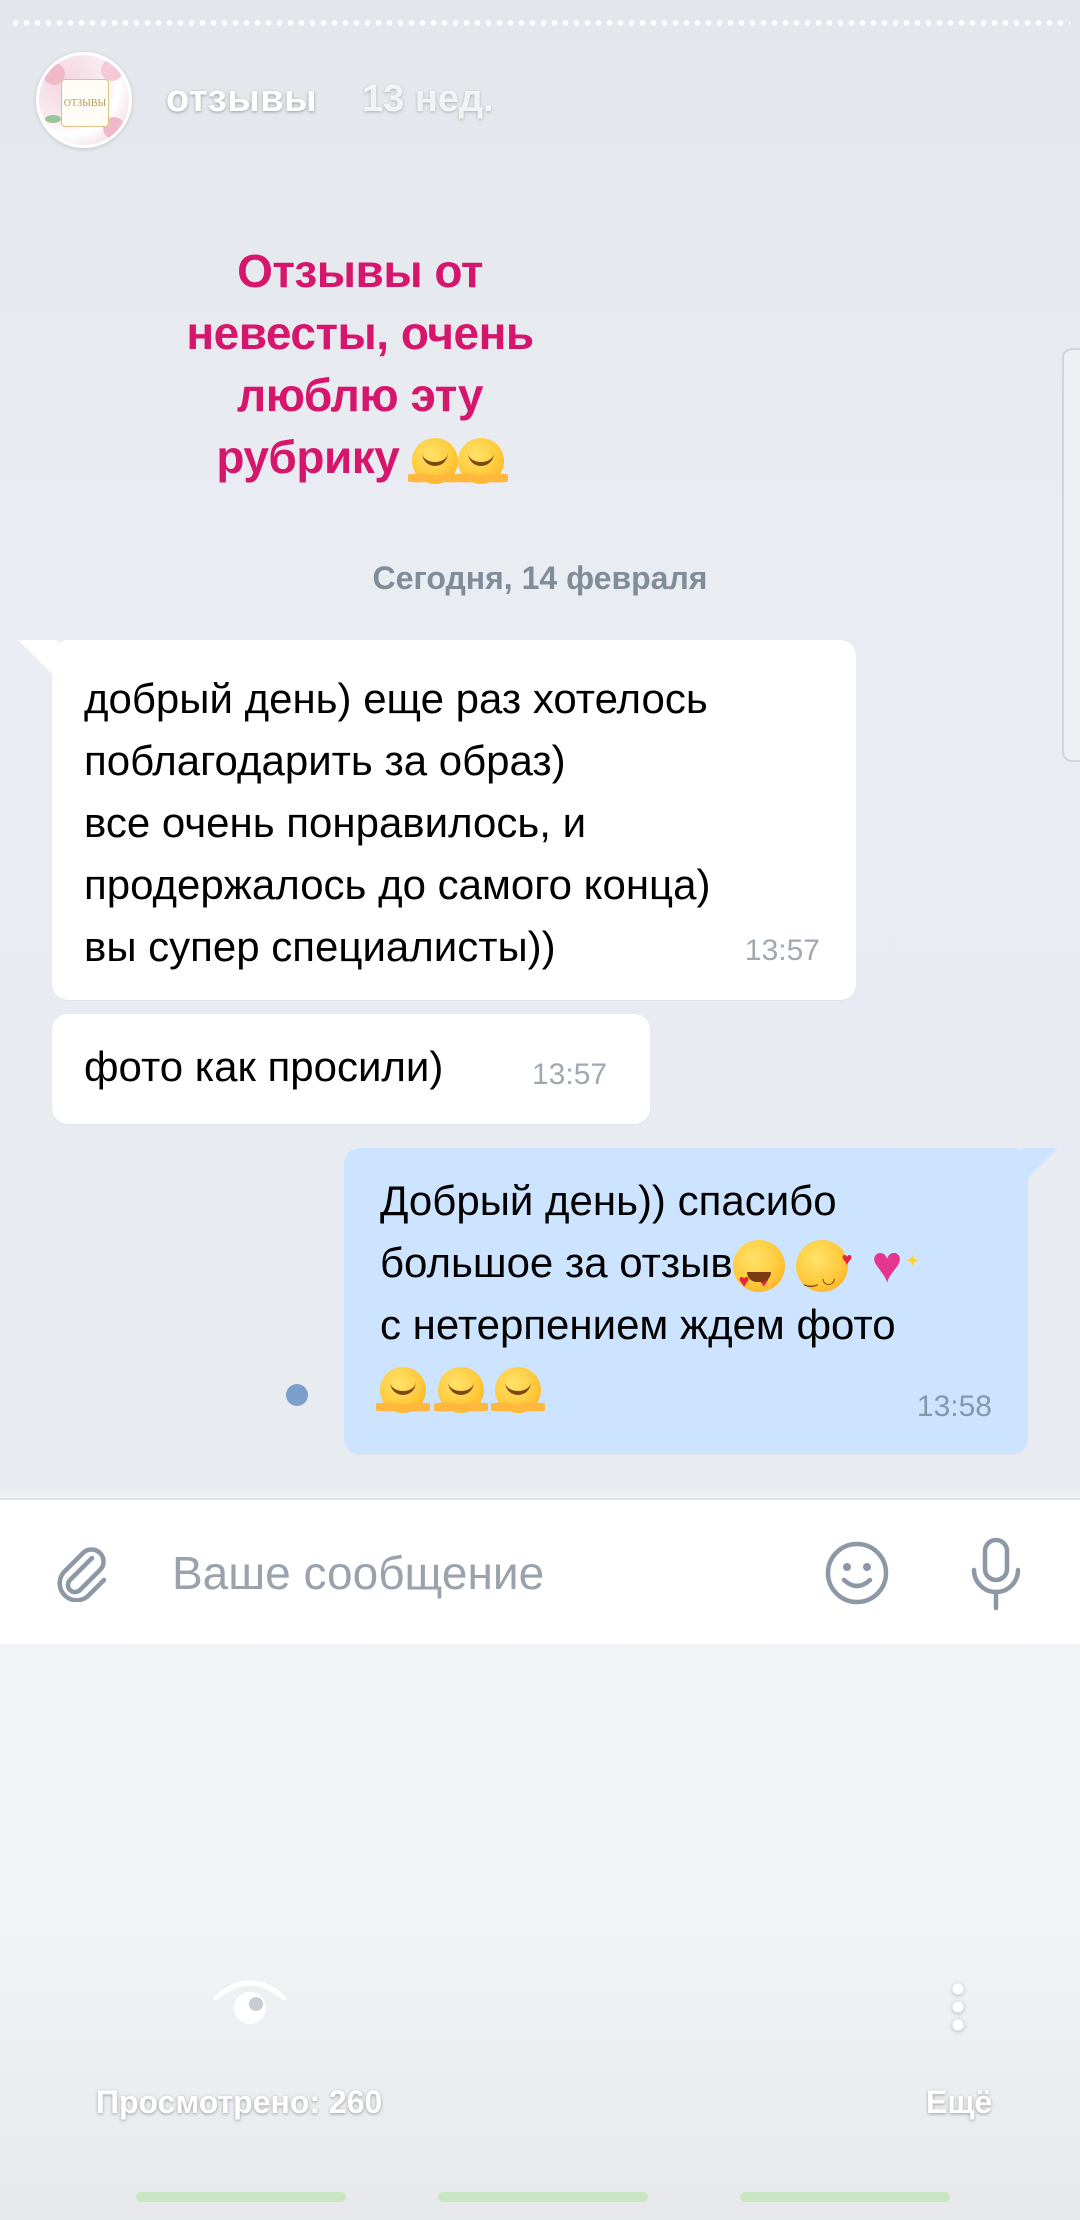 Image resolution: width=1080 pixels, height=2220 pixels. I want to click on message-input: Ваше сообщение, so click(358, 1573).